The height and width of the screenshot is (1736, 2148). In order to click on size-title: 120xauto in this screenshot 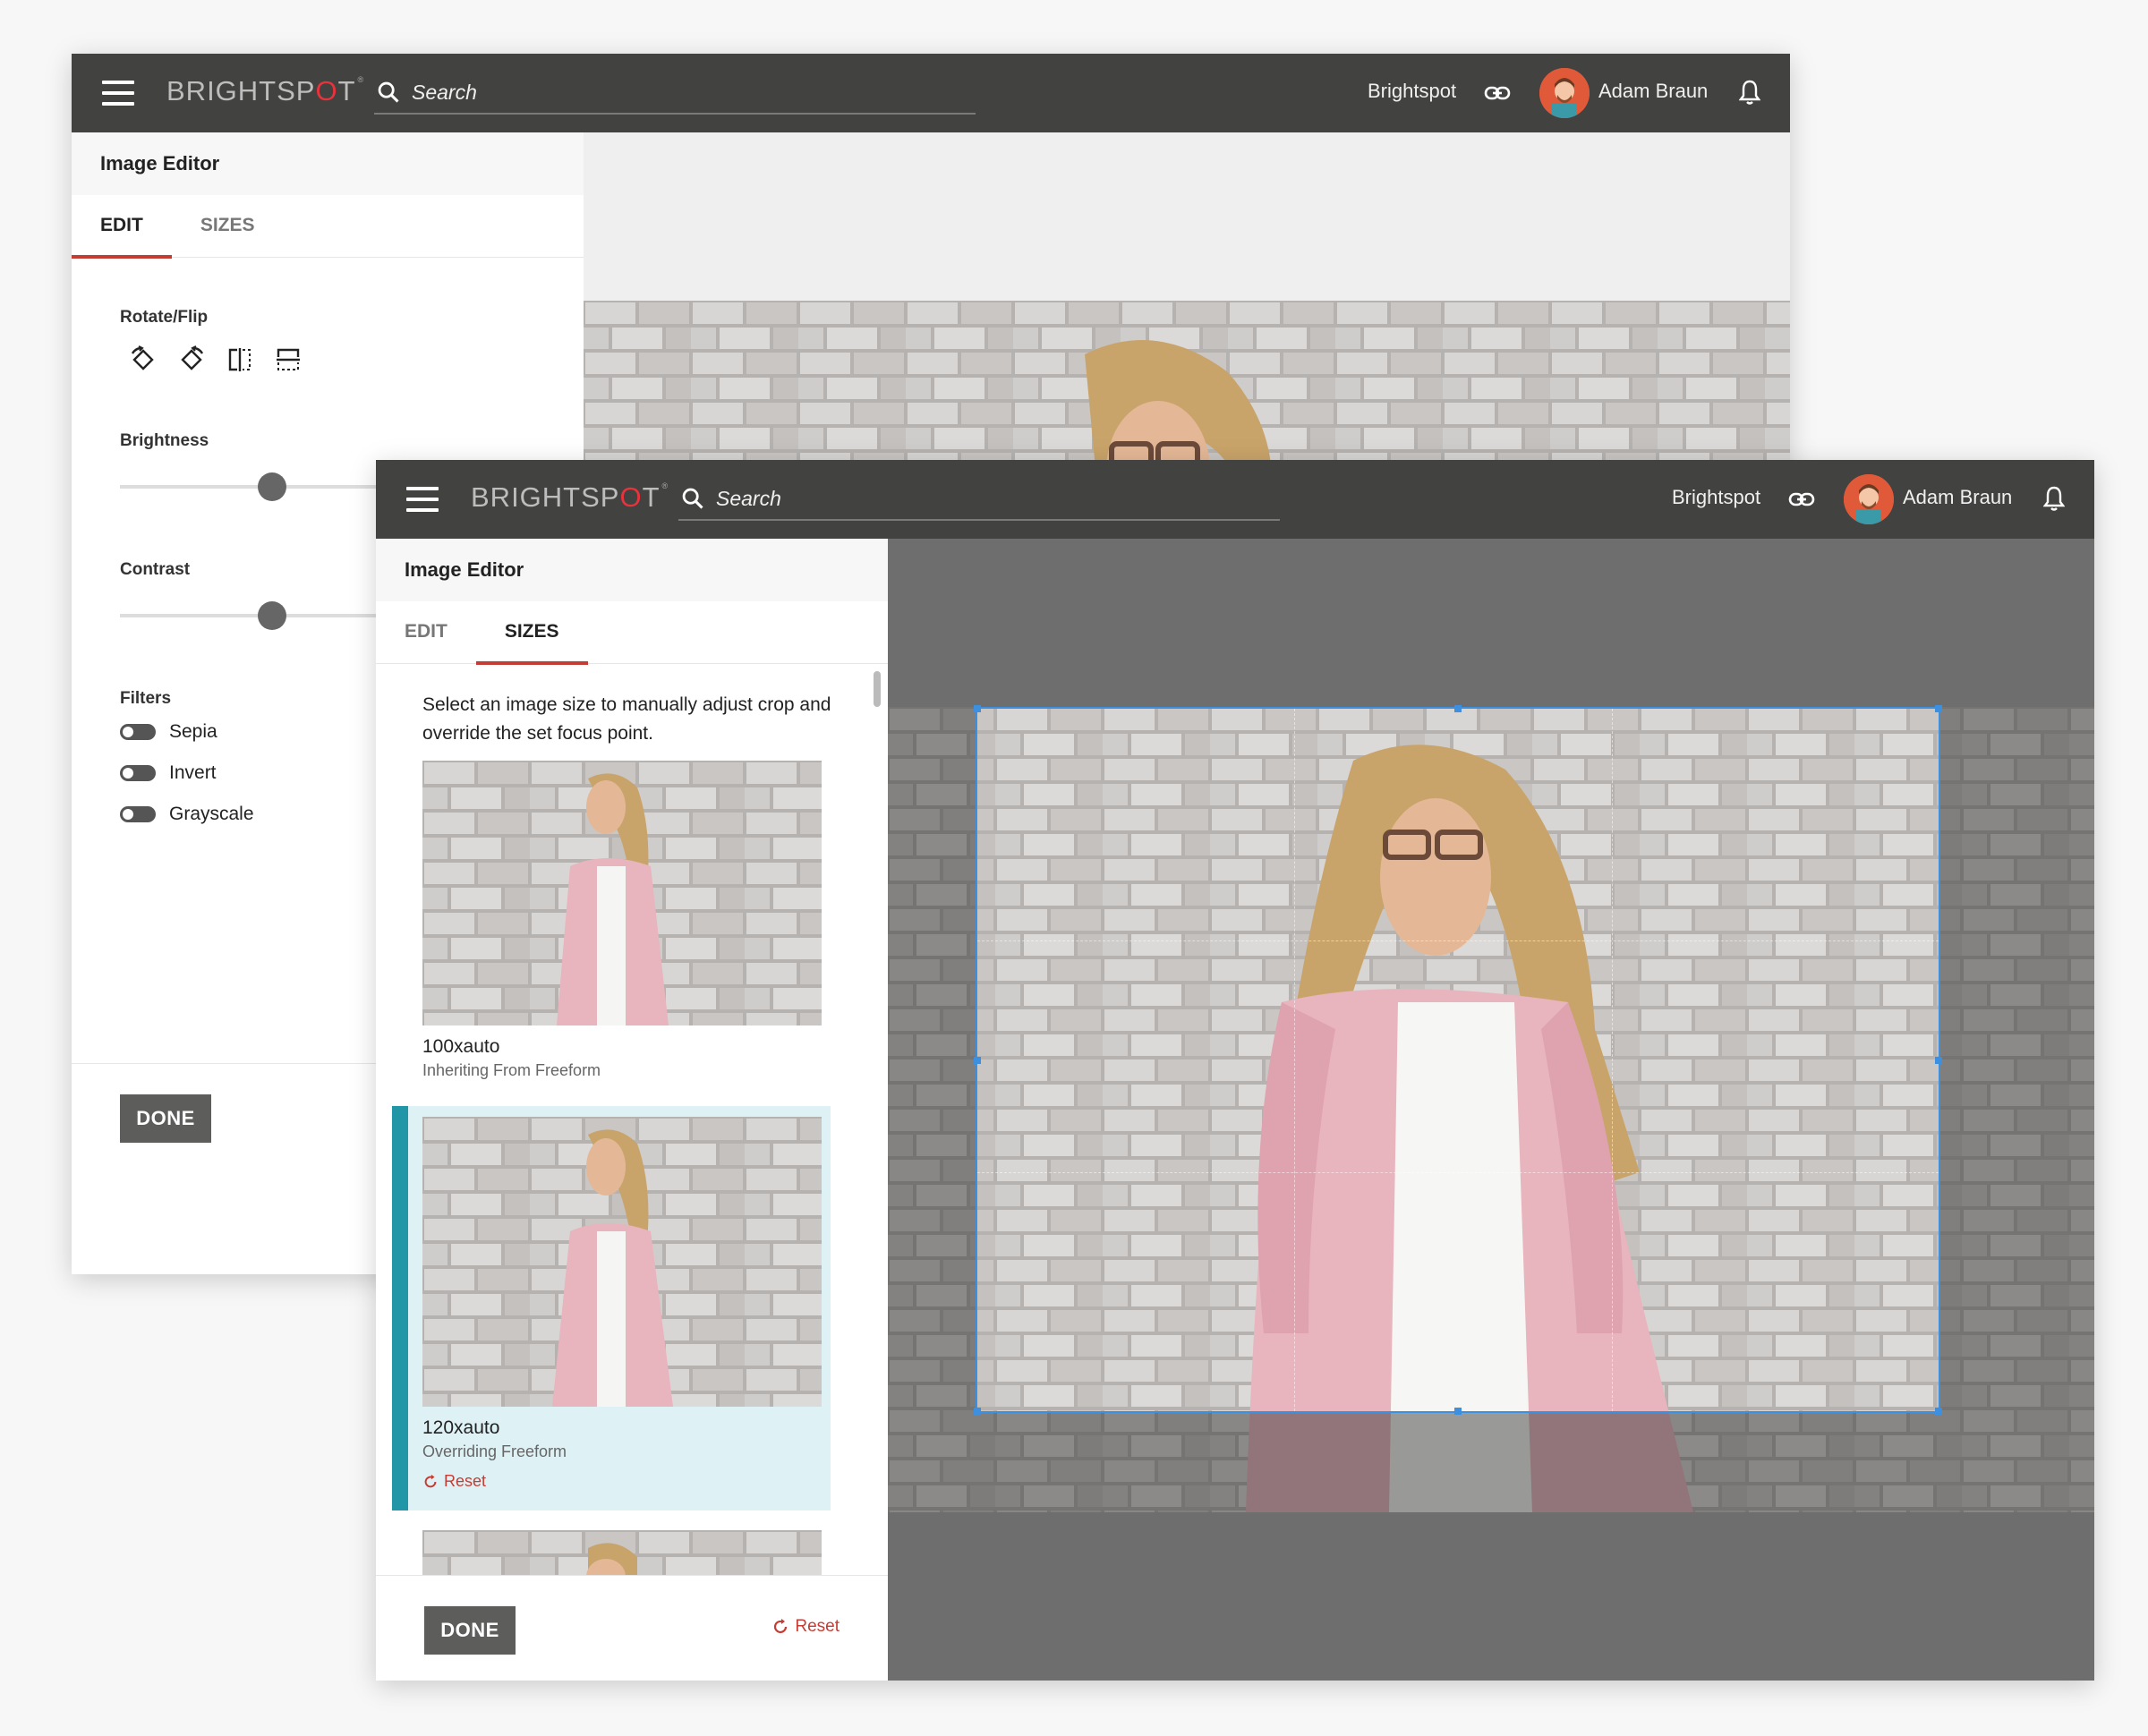, I will do `click(461, 1428)`.